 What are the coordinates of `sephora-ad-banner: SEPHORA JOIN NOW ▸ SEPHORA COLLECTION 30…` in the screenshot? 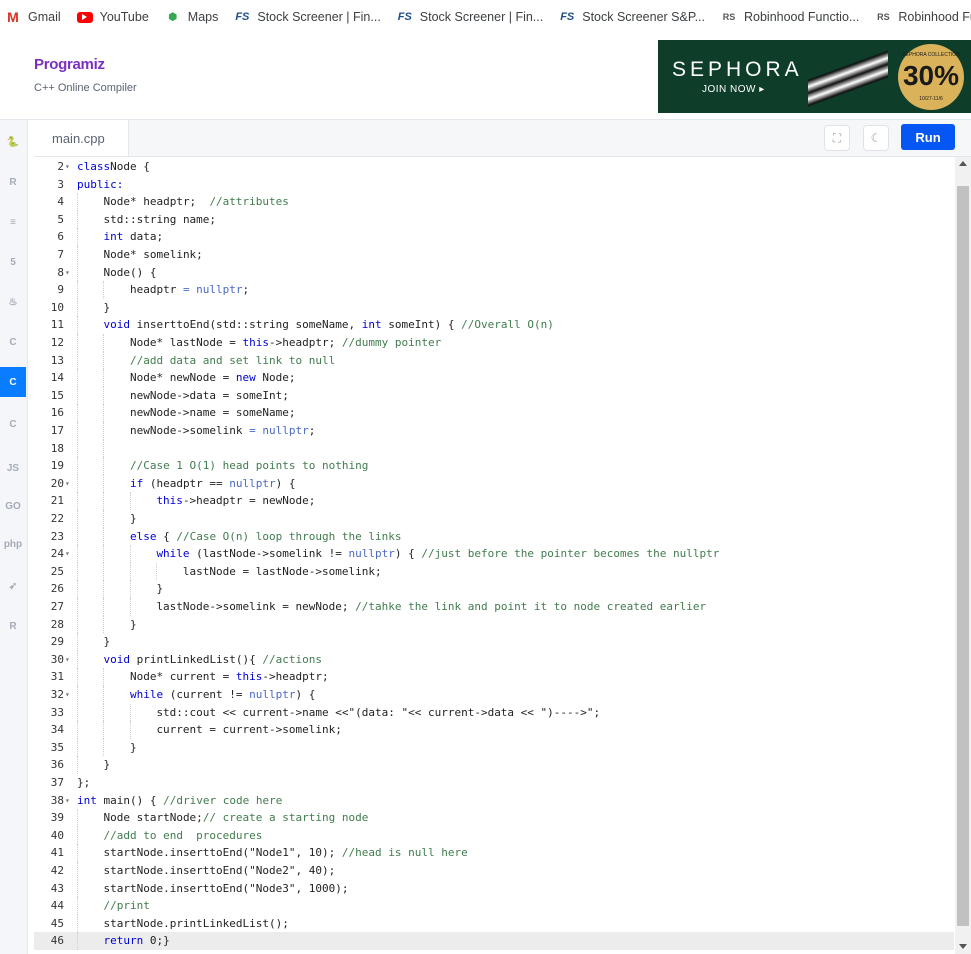 It's located at (814, 76).